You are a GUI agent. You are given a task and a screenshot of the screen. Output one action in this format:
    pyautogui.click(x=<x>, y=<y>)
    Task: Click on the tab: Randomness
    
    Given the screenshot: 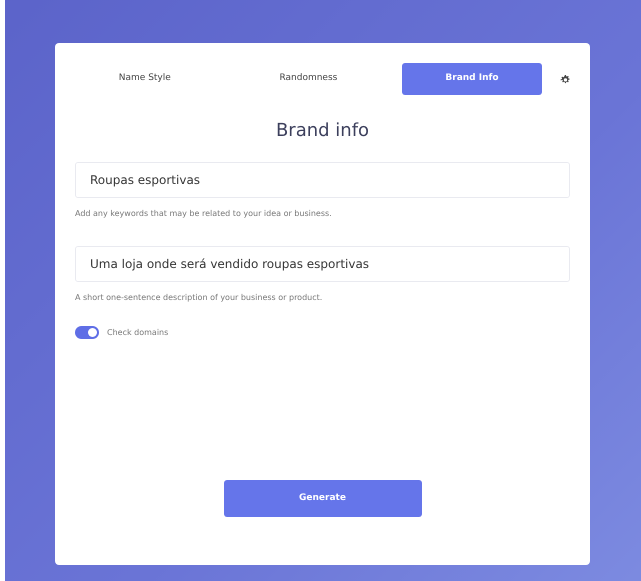 What is the action you would take?
    pyautogui.click(x=308, y=79)
    